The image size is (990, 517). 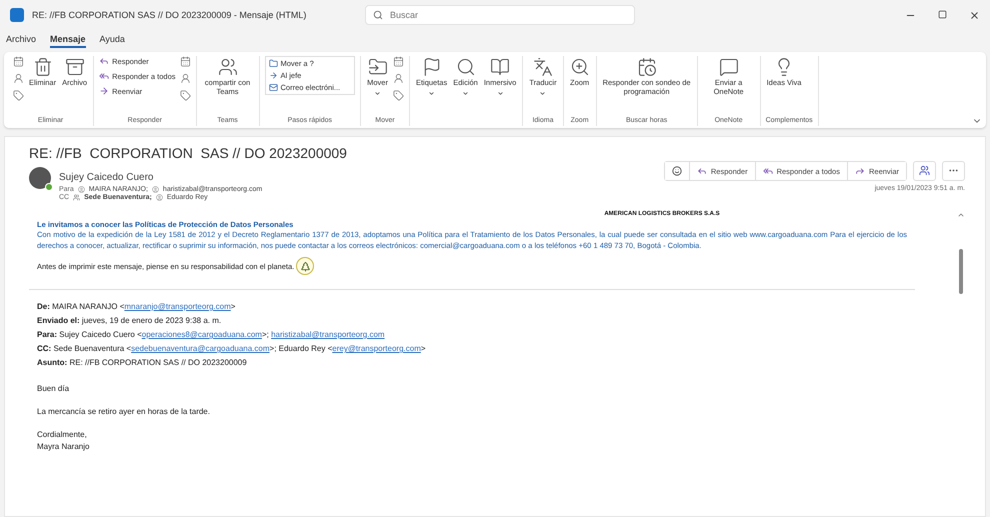 What do you see at coordinates (961, 215) in the screenshot?
I see `scroll-up-icon` at bounding box center [961, 215].